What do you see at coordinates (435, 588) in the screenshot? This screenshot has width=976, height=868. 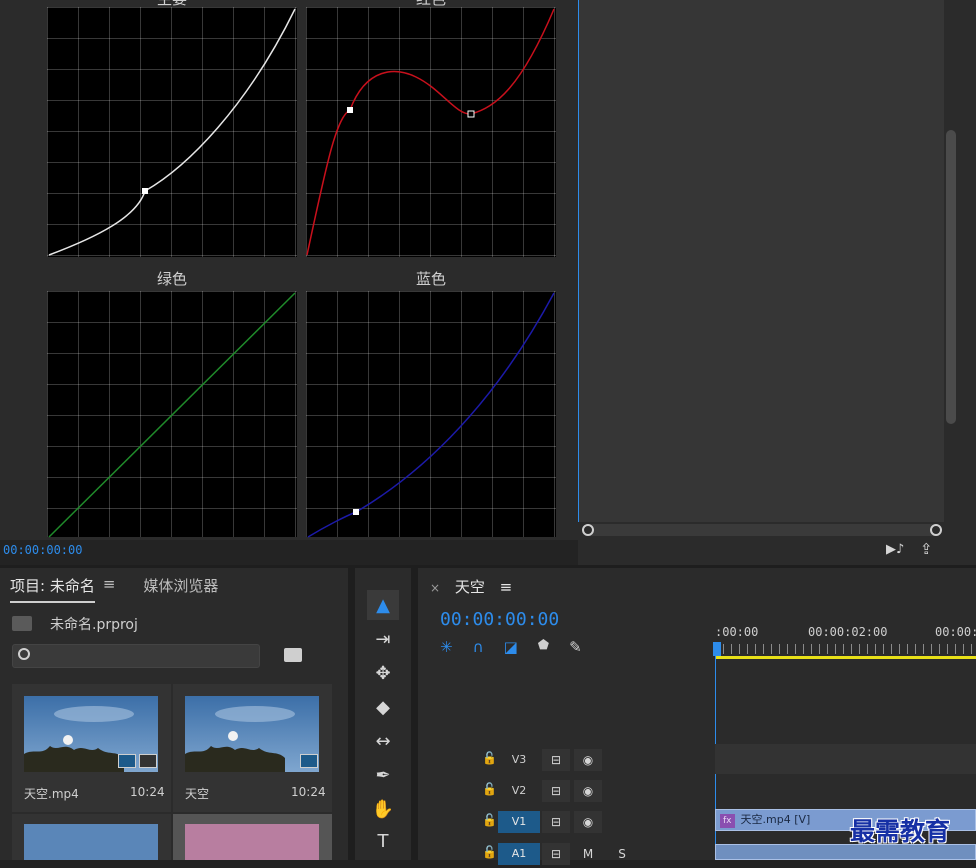 I see `close-icon: ×` at bounding box center [435, 588].